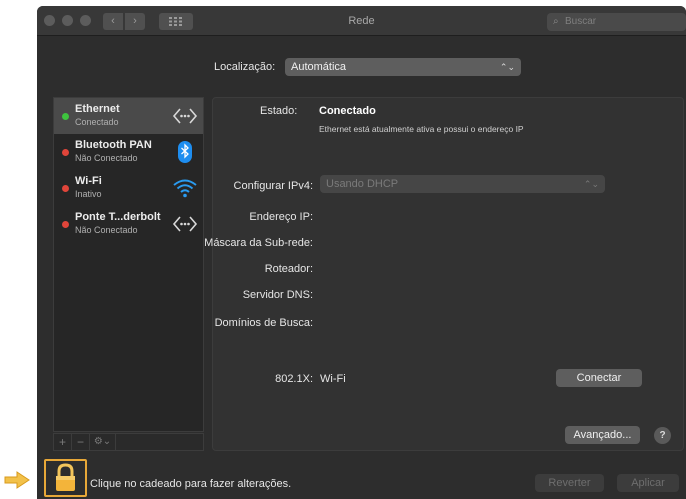 The width and height of the screenshot is (686, 499). What do you see at coordinates (263, 323) in the screenshot?
I see `search-domains-label: Domínios de Busca:` at bounding box center [263, 323].